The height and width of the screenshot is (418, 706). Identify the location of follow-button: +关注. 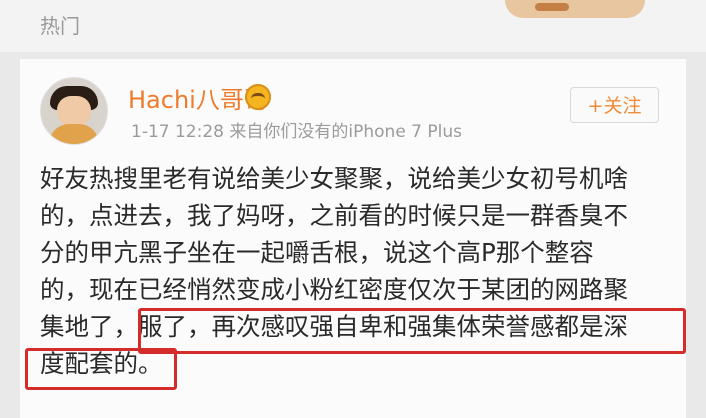
(614, 105).